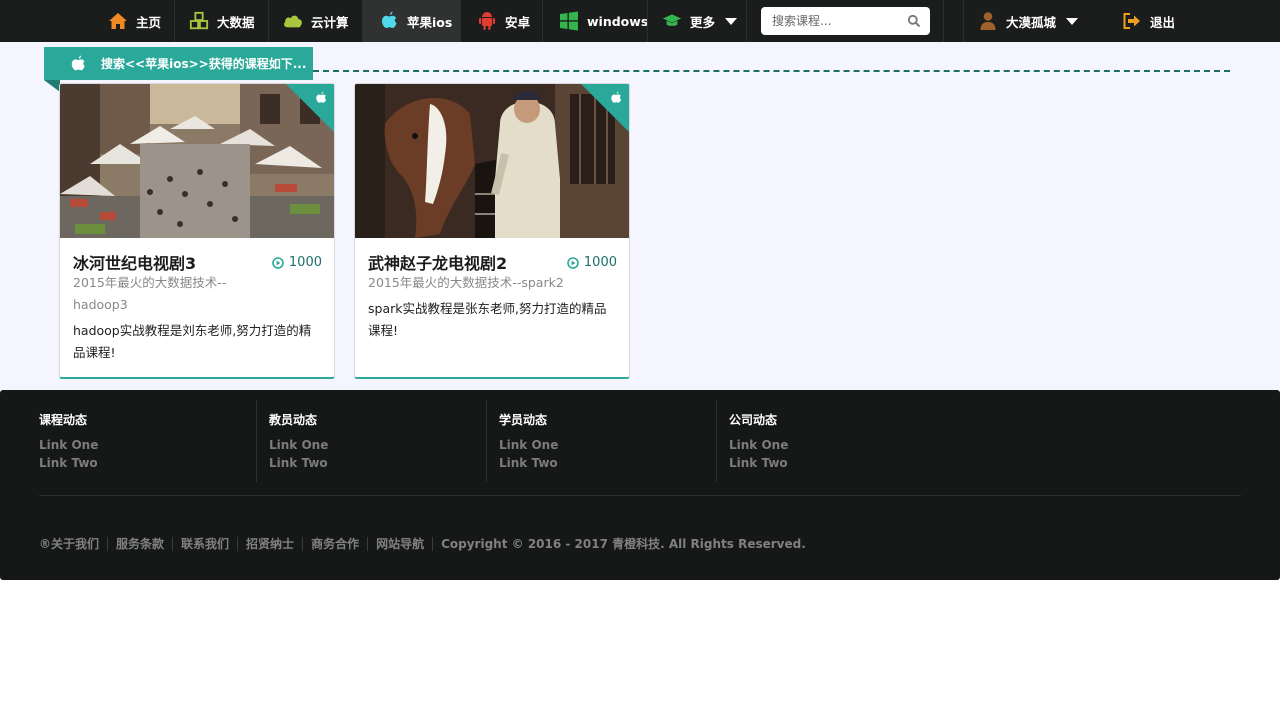  What do you see at coordinates (1163, 22) in the screenshot?
I see `logout-label: 退出` at bounding box center [1163, 22].